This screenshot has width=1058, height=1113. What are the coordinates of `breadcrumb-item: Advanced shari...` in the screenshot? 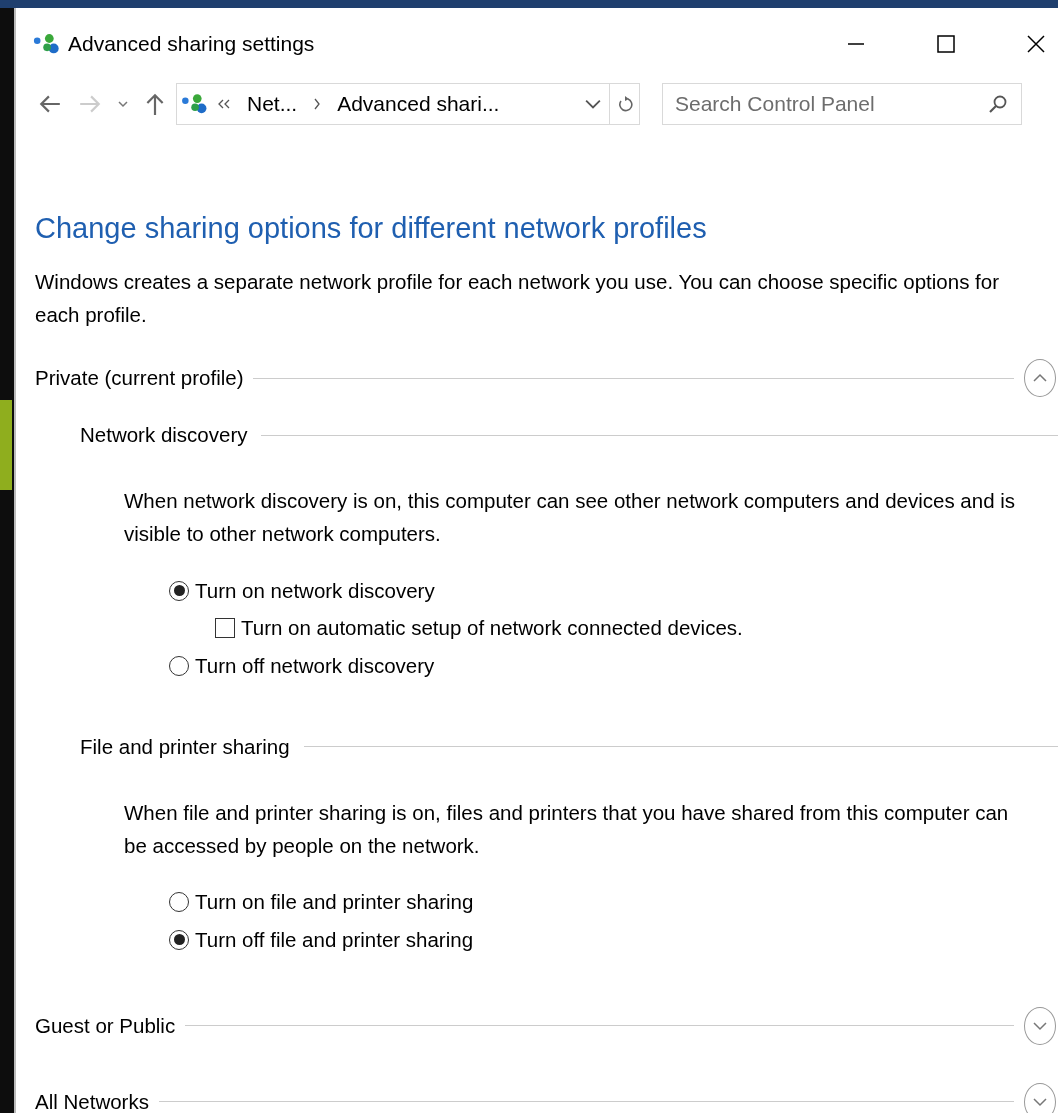 It's located at (418, 104).